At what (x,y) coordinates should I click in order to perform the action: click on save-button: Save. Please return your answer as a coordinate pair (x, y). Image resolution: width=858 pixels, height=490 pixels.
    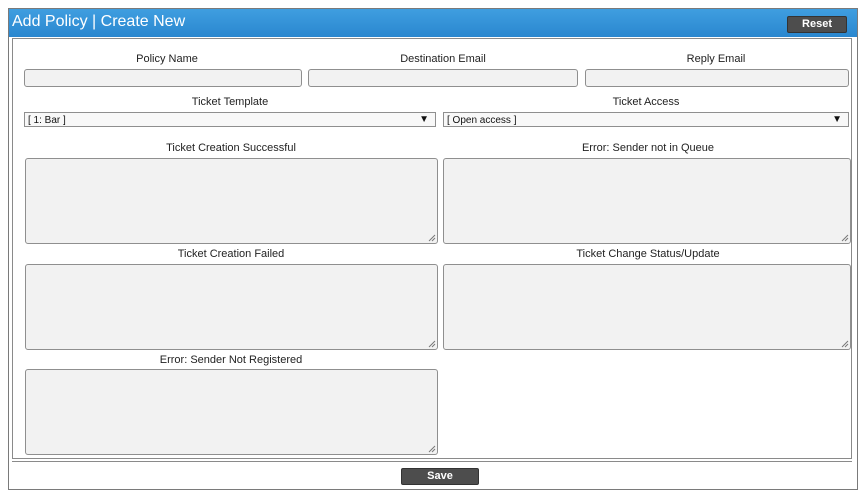
    Looking at the image, I should click on (440, 476).